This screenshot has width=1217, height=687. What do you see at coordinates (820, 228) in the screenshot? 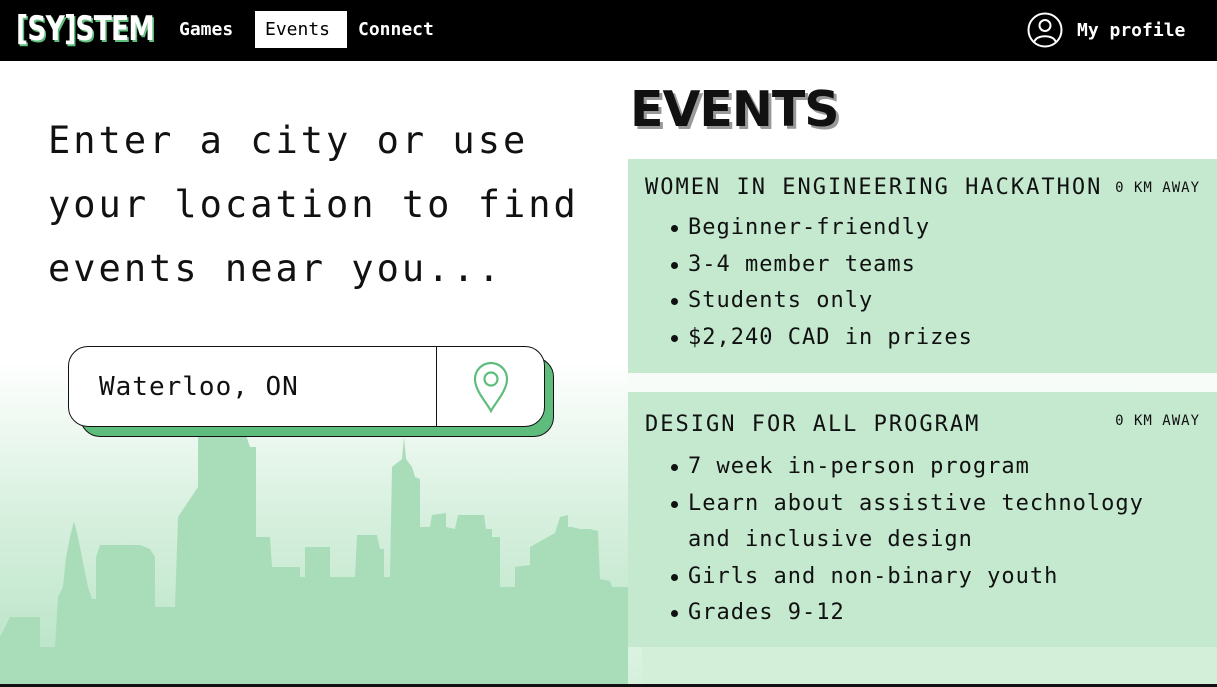
I see `event-feature: Beginner-friendly` at bounding box center [820, 228].